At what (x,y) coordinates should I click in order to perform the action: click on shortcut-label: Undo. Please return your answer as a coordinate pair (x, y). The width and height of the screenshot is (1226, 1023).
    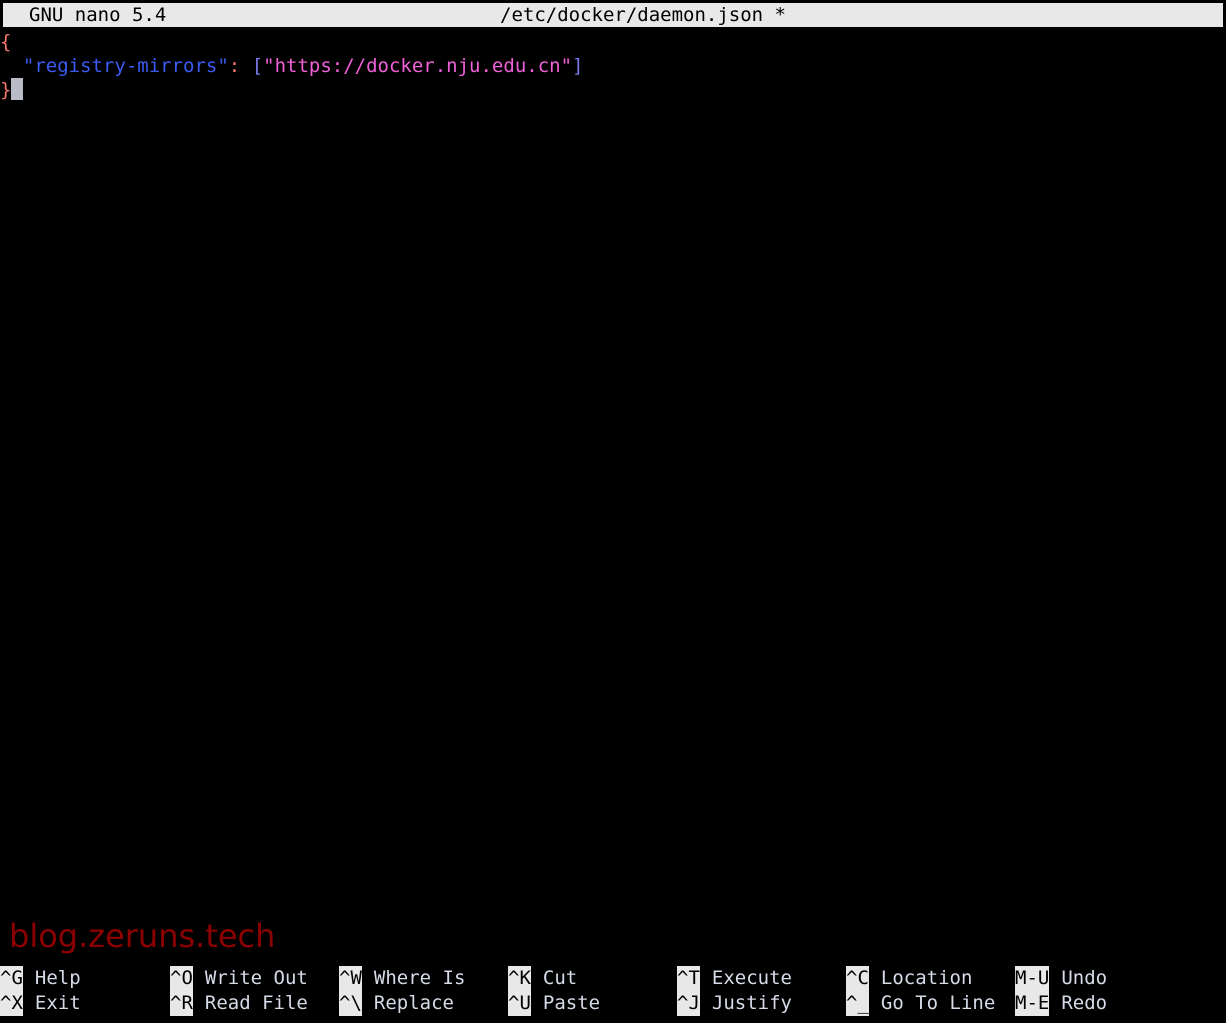
    Looking at the image, I should click on (1084, 978).